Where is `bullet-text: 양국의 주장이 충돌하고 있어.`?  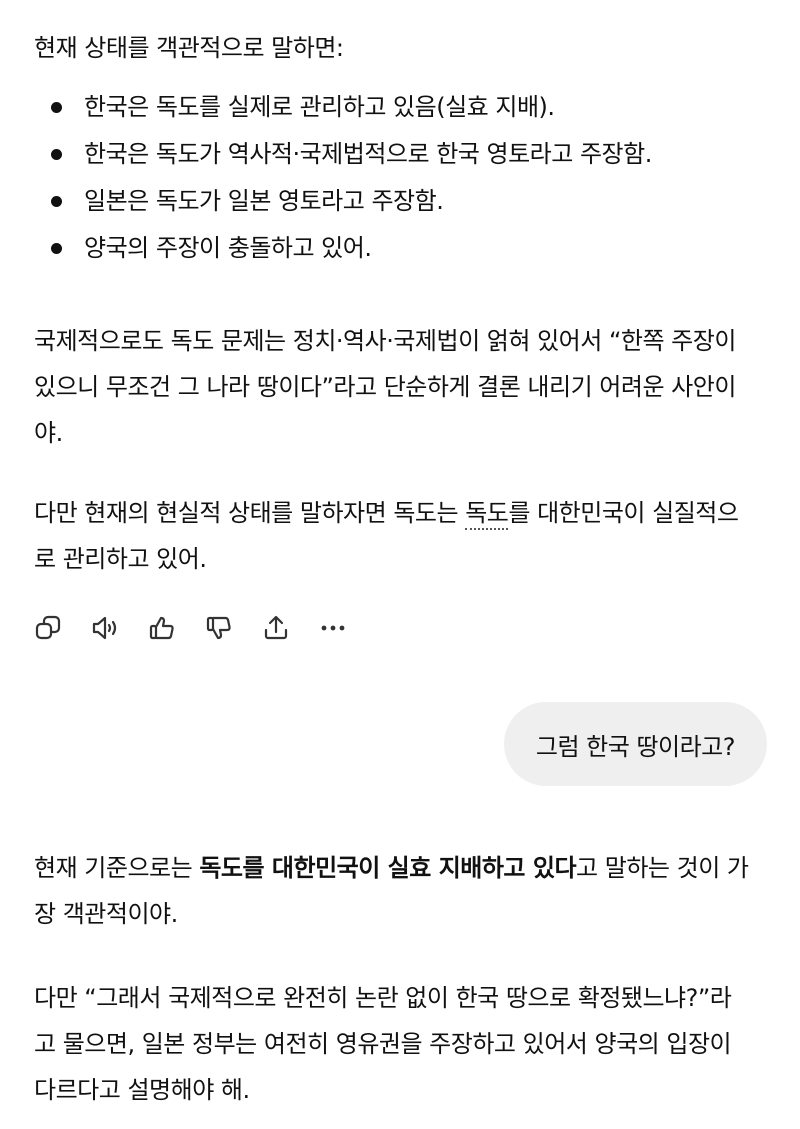 bullet-text: 양국의 주장이 충돌하고 있어. is located at coordinates (228, 248).